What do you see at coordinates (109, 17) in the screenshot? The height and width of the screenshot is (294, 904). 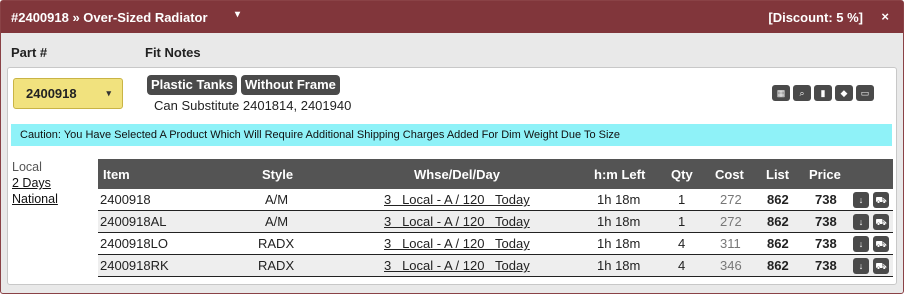 I see `panel-title: #2400918 » Over-Sized Radiator` at bounding box center [109, 17].